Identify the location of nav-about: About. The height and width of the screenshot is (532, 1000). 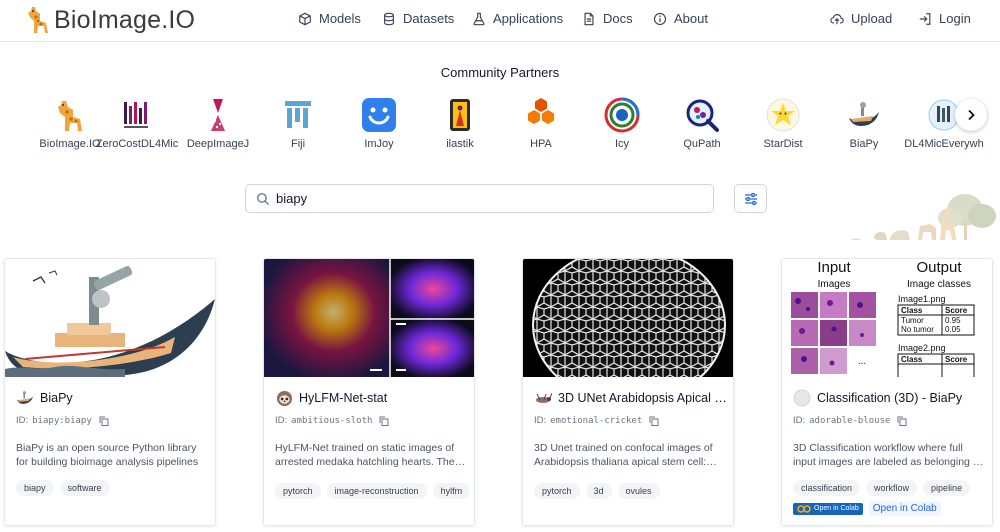
(680, 18).